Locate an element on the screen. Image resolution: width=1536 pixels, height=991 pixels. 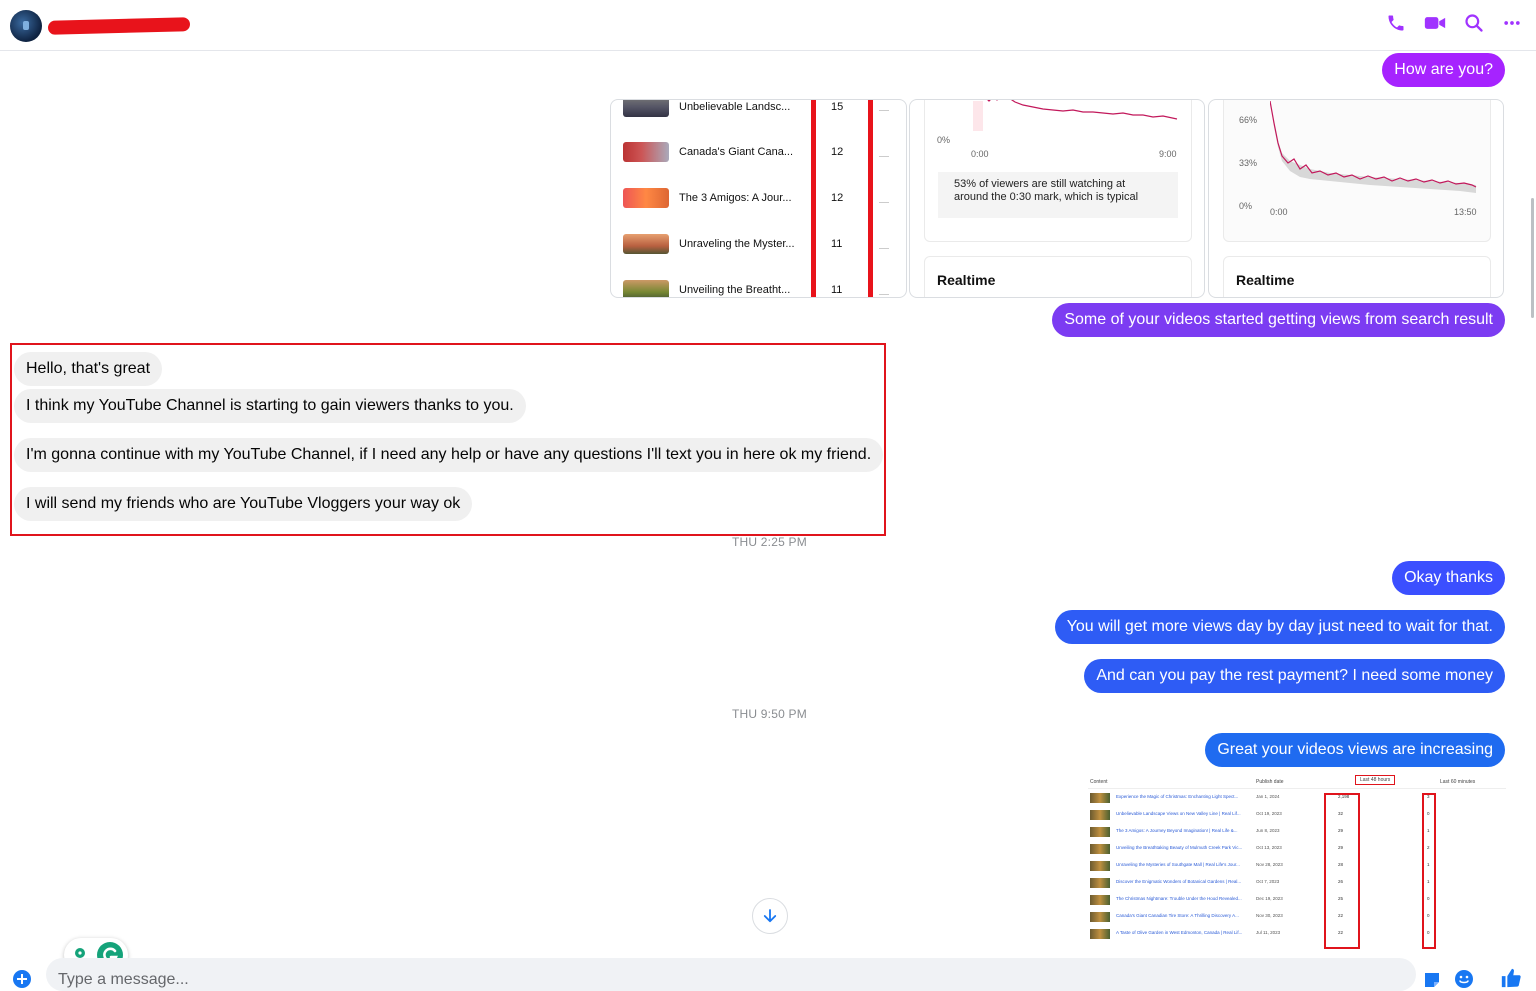
more-options-icon is located at coordinates (1512, 23).